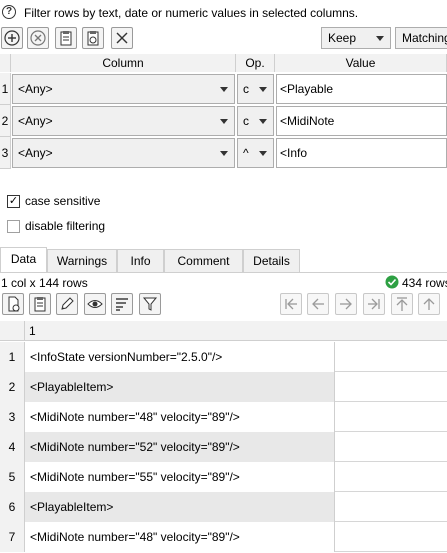  Describe the element at coordinates (5, 89) in the screenshot. I see `filter-row-number: 1` at that location.